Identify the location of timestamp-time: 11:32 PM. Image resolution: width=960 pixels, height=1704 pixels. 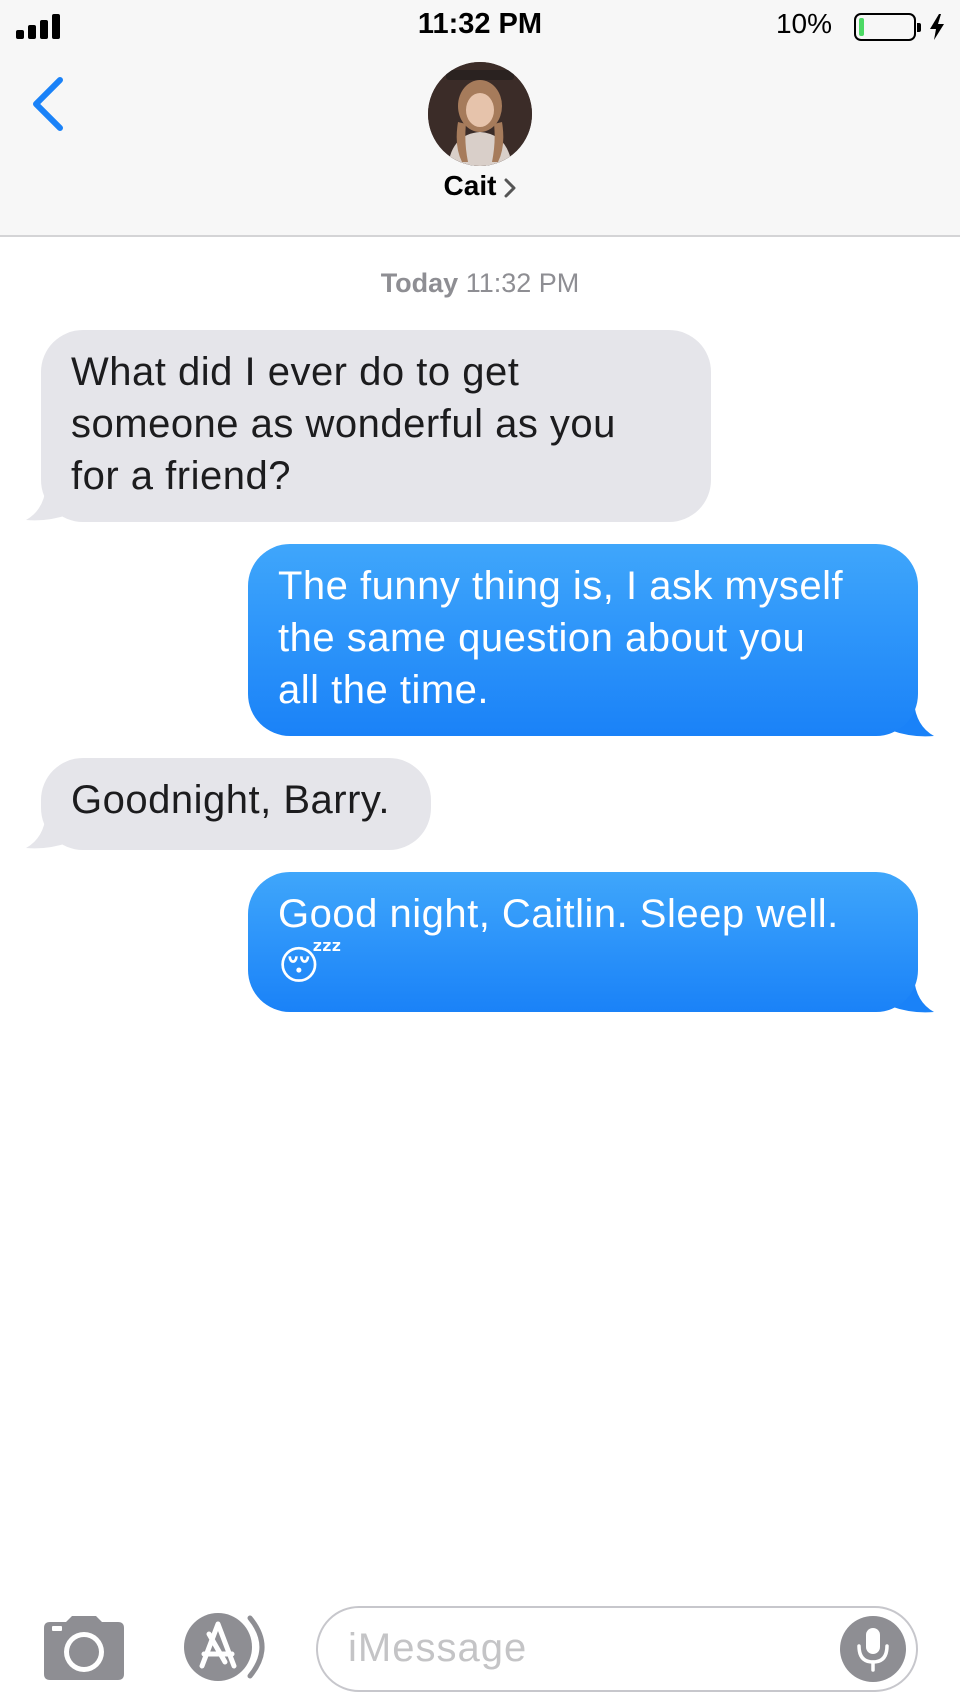
(522, 283).